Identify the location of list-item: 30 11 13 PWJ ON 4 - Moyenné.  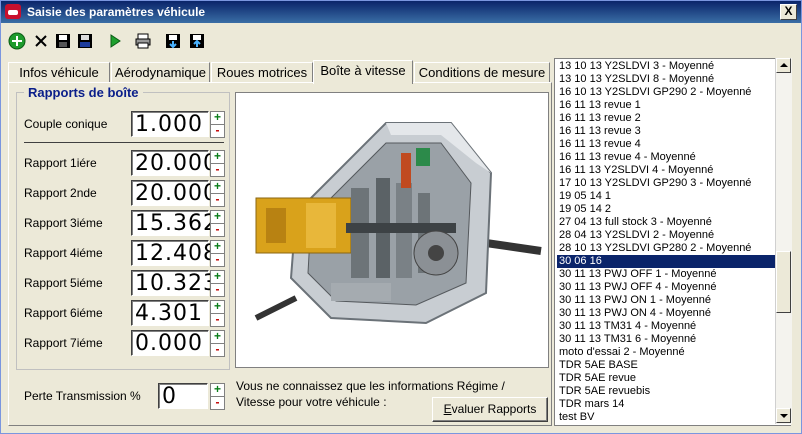
(666, 313).